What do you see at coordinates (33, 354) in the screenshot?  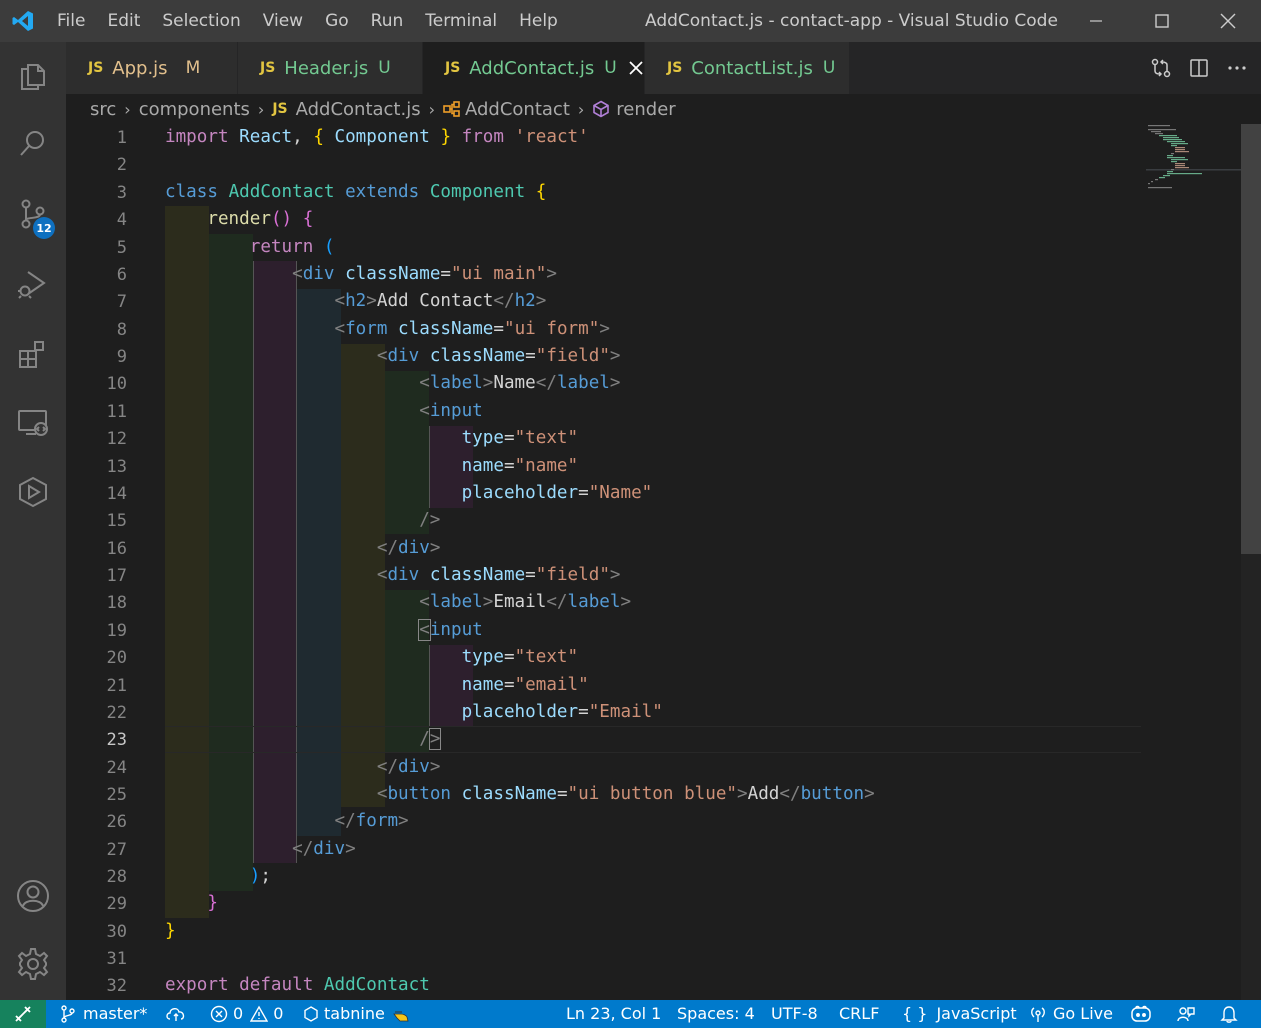 I see `extensions-icon` at bounding box center [33, 354].